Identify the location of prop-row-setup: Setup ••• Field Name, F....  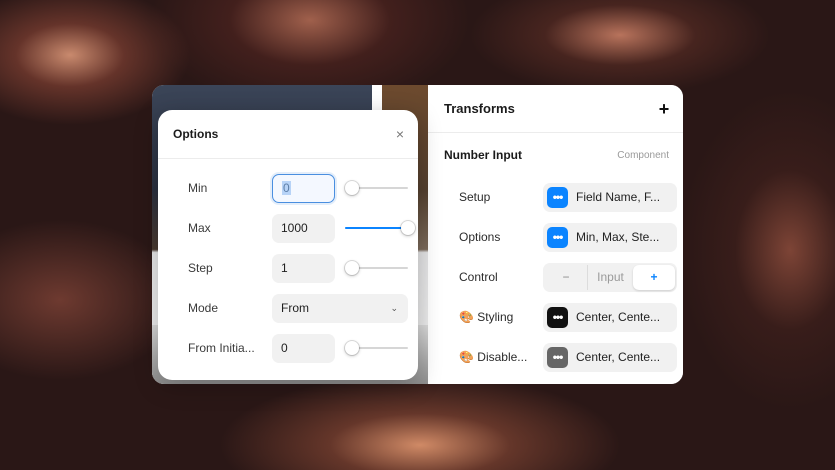
(555, 197).